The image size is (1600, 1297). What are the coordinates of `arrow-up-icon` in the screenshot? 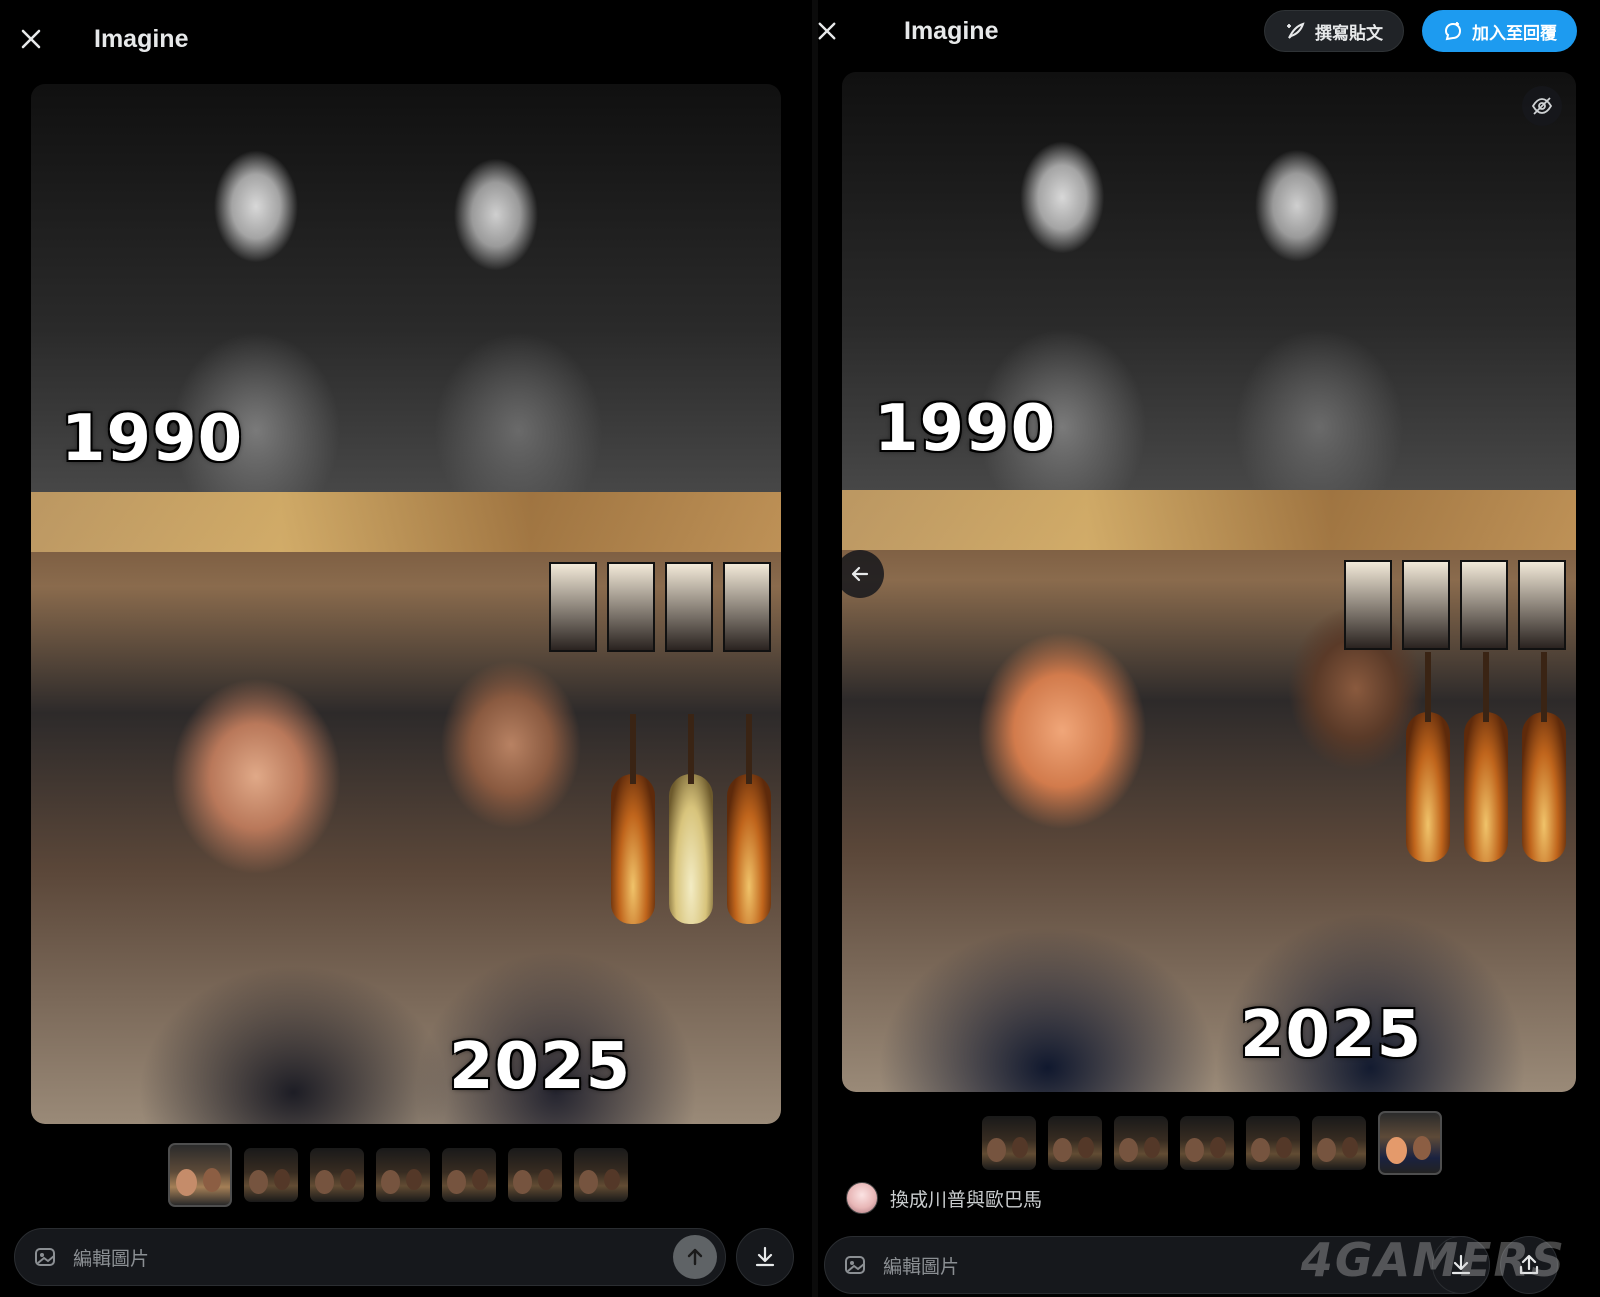 It's located at (695, 1257).